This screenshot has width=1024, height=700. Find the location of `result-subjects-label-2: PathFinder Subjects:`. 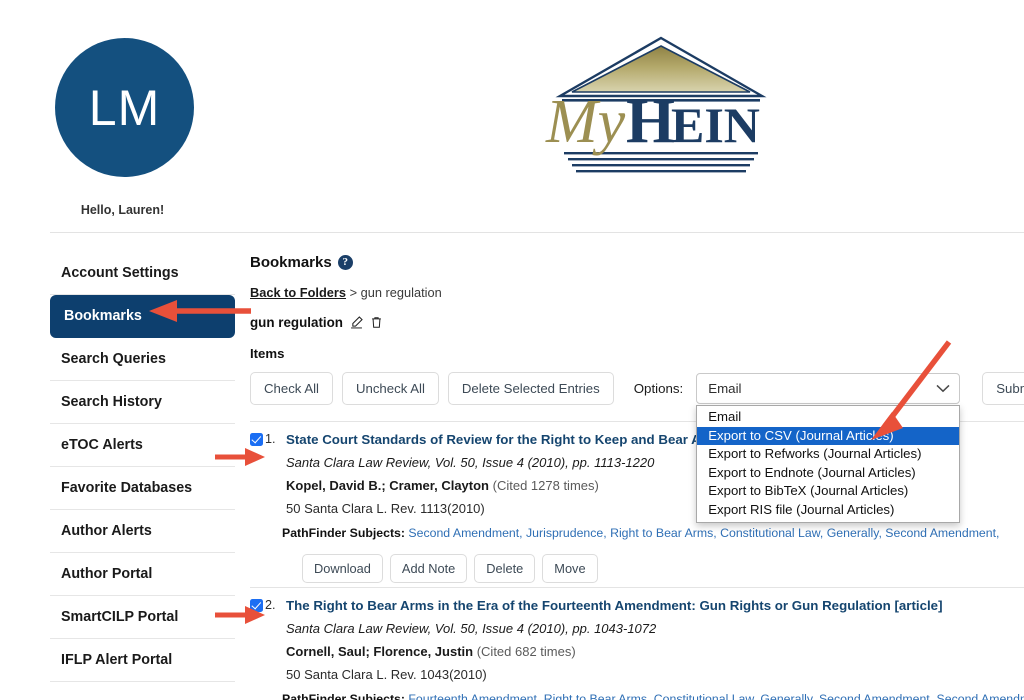

result-subjects-label-2: PathFinder Subjects: is located at coordinates (343, 696).